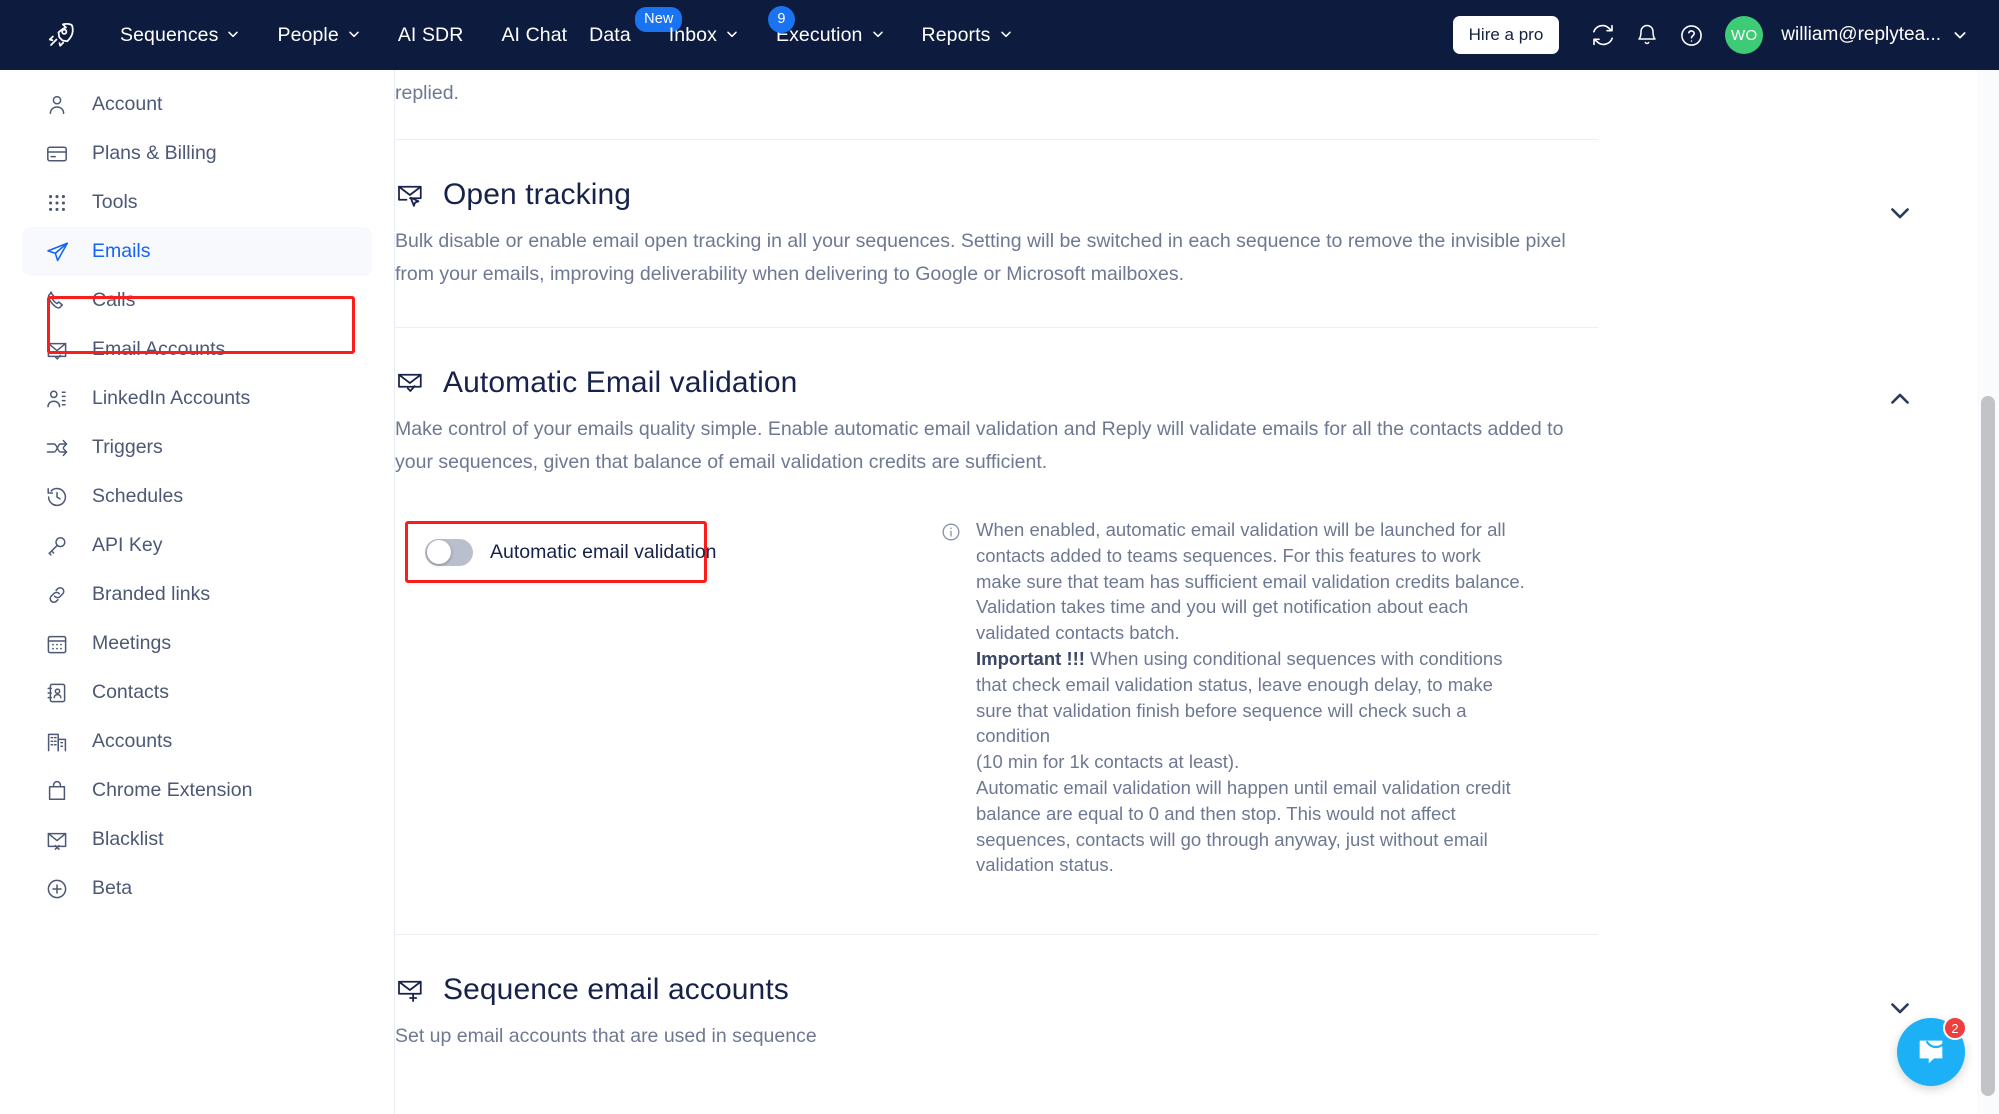 The image size is (1999, 1114). I want to click on toggle-knob, so click(438, 552).